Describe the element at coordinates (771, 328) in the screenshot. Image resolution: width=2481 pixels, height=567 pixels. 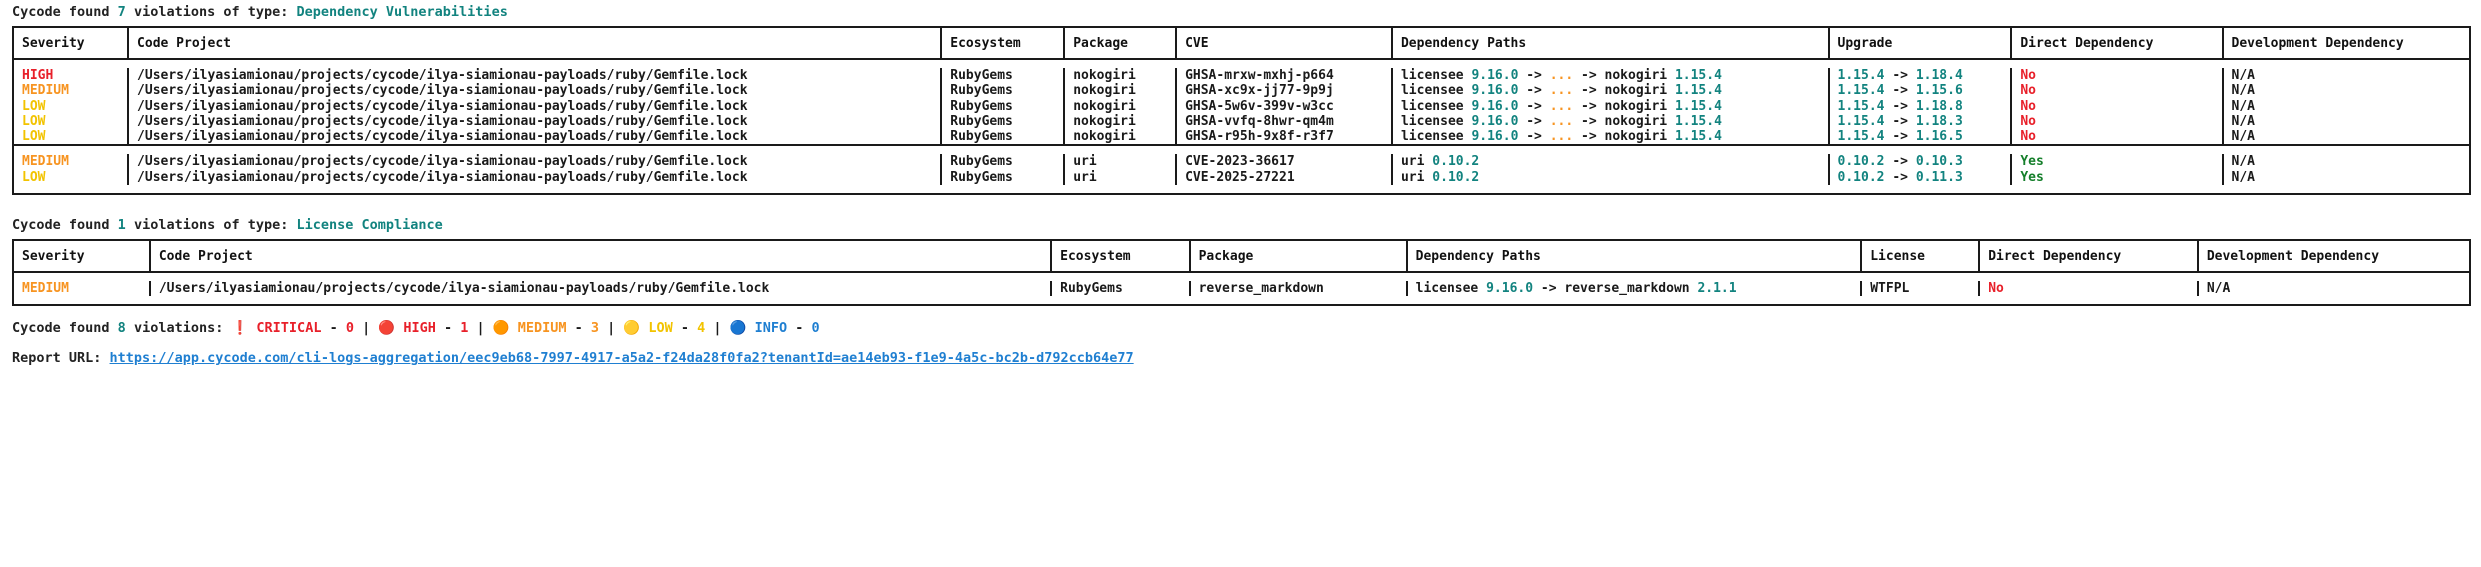
I see `summary-severity-name: INFO` at that location.